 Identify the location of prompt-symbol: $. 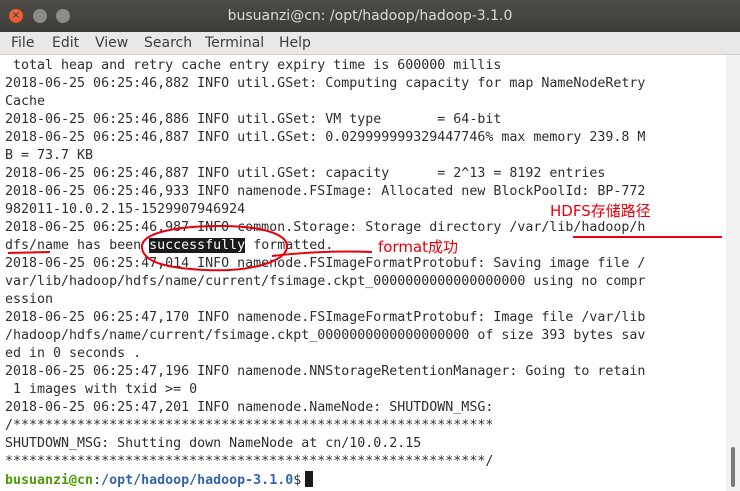
(297, 480).